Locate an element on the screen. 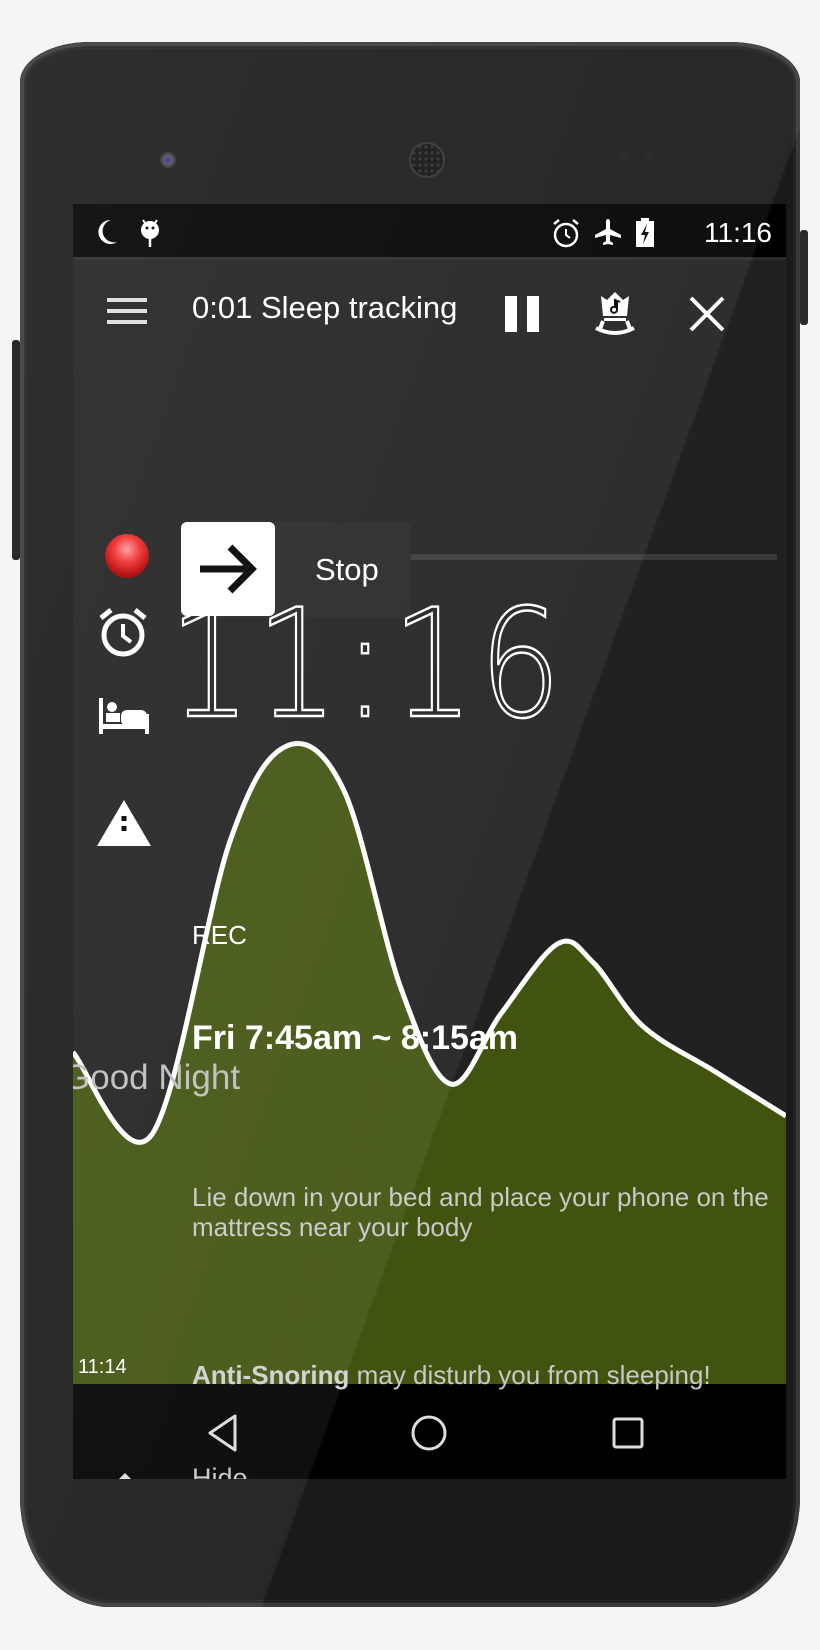 This screenshot has width=820, height=1650. android-icon is located at coordinates (150, 235).